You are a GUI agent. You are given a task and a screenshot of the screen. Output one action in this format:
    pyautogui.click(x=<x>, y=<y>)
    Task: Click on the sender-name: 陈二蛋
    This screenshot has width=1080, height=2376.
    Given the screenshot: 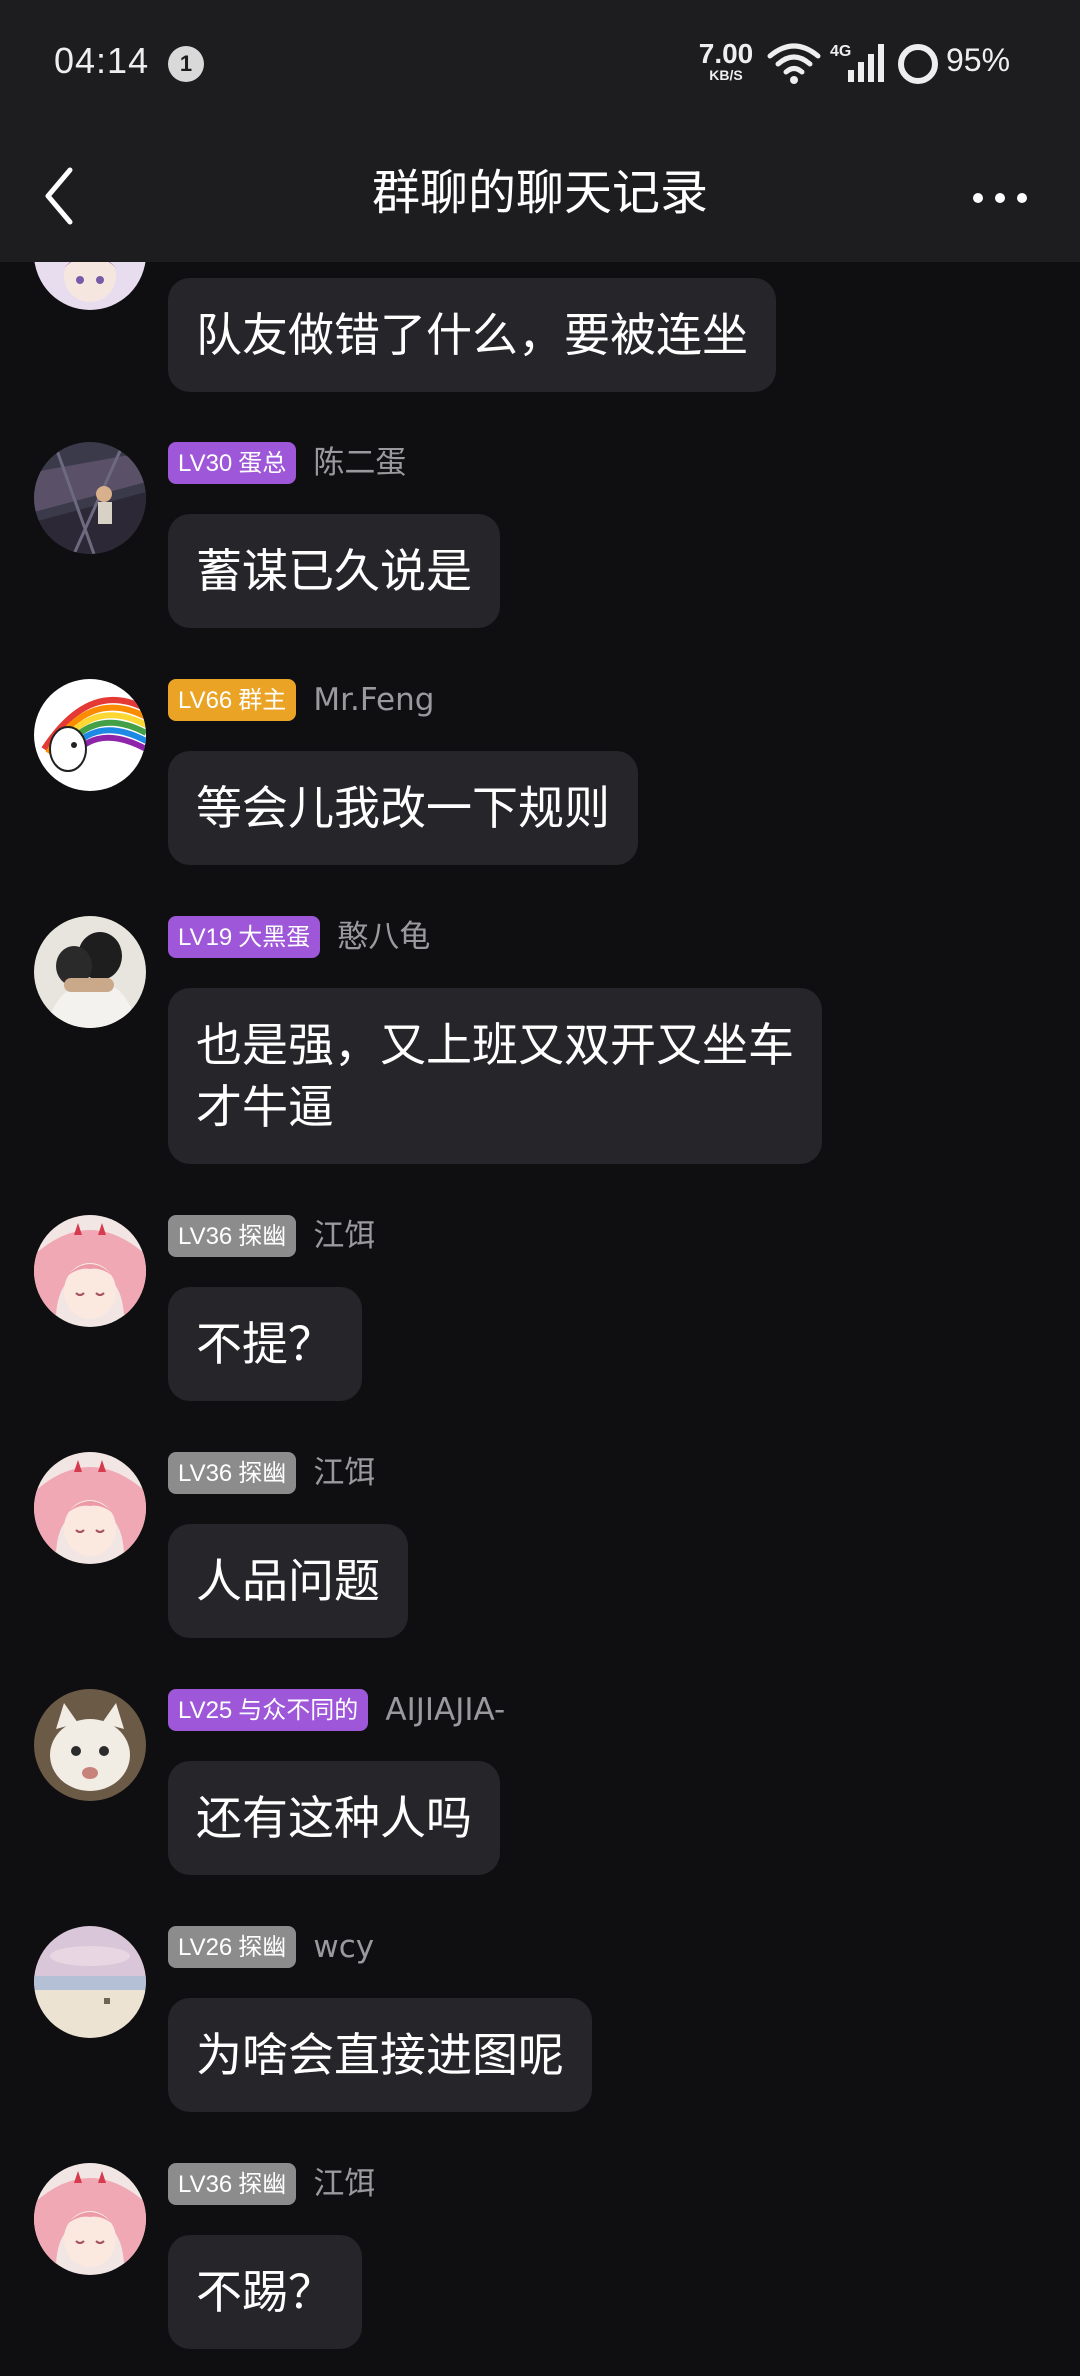 What is the action you would take?
    pyautogui.click(x=359, y=463)
    